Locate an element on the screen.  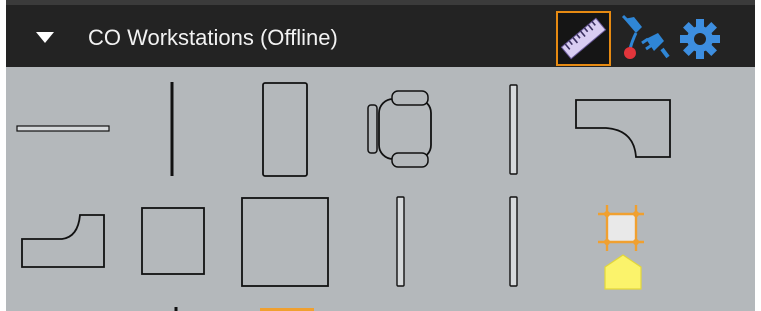
selected-square-marker-item is located at coordinates (621, 228).